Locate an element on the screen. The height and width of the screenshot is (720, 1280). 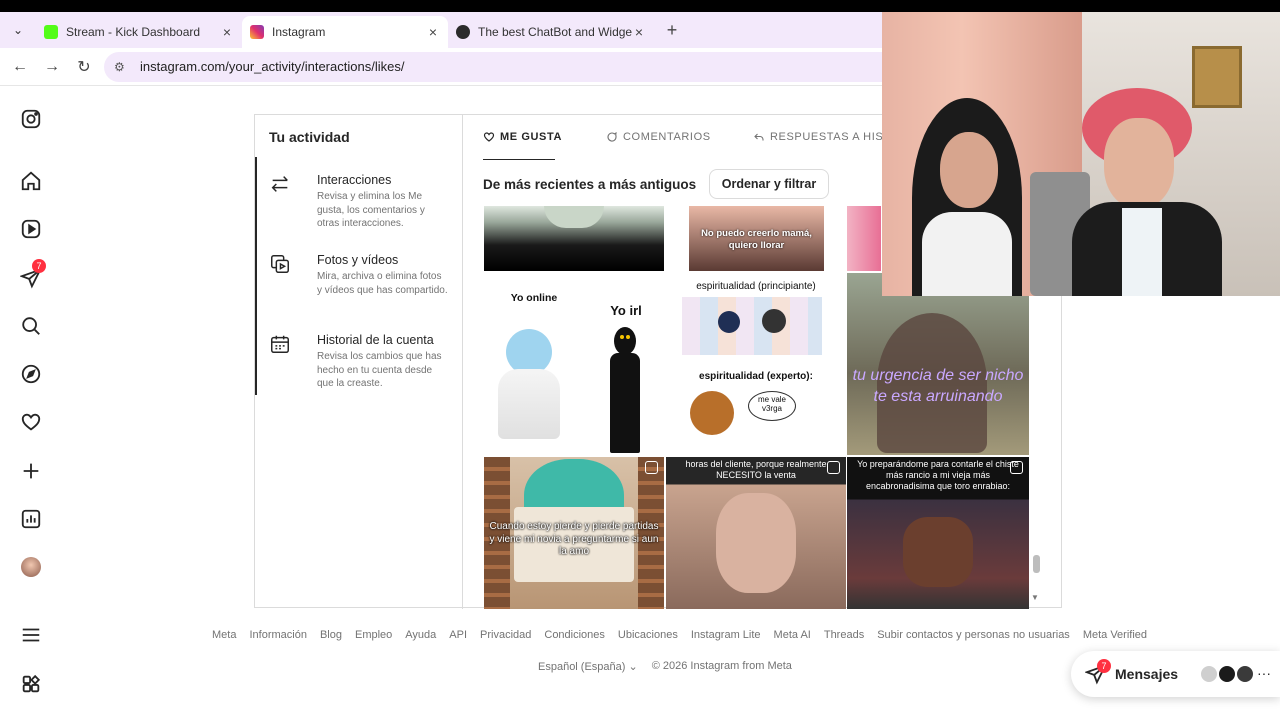
more-dots-icon: ··· is located at coordinates (1264, 673).